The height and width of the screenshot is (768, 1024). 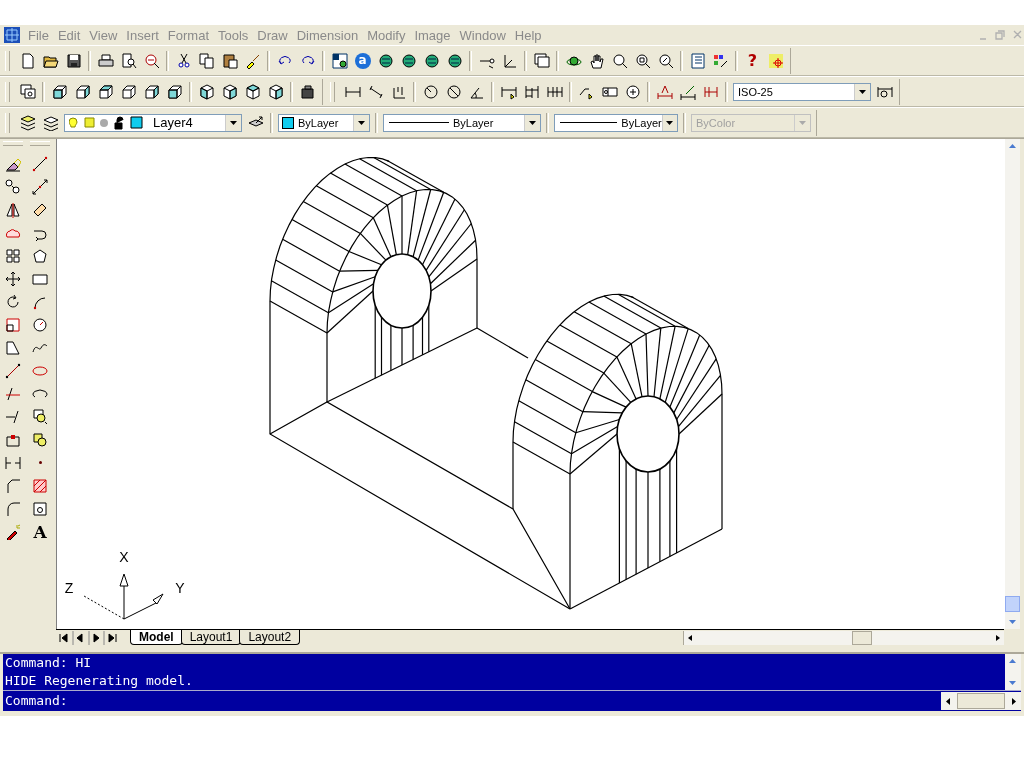 I want to click on help-button: ?, so click(x=752, y=60).